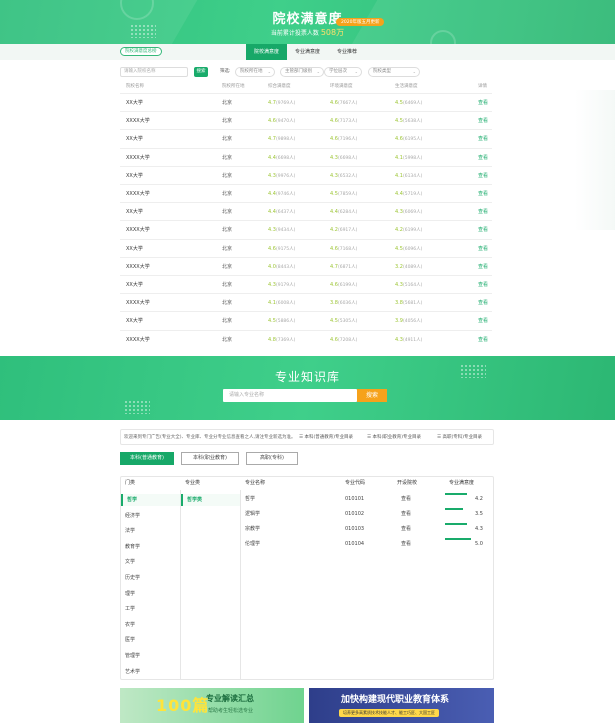 The width and height of the screenshot is (615, 723). What do you see at coordinates (347, 267) in the screenshot?
I see `score-count: (6871人)` at bounding box center [347, 267].